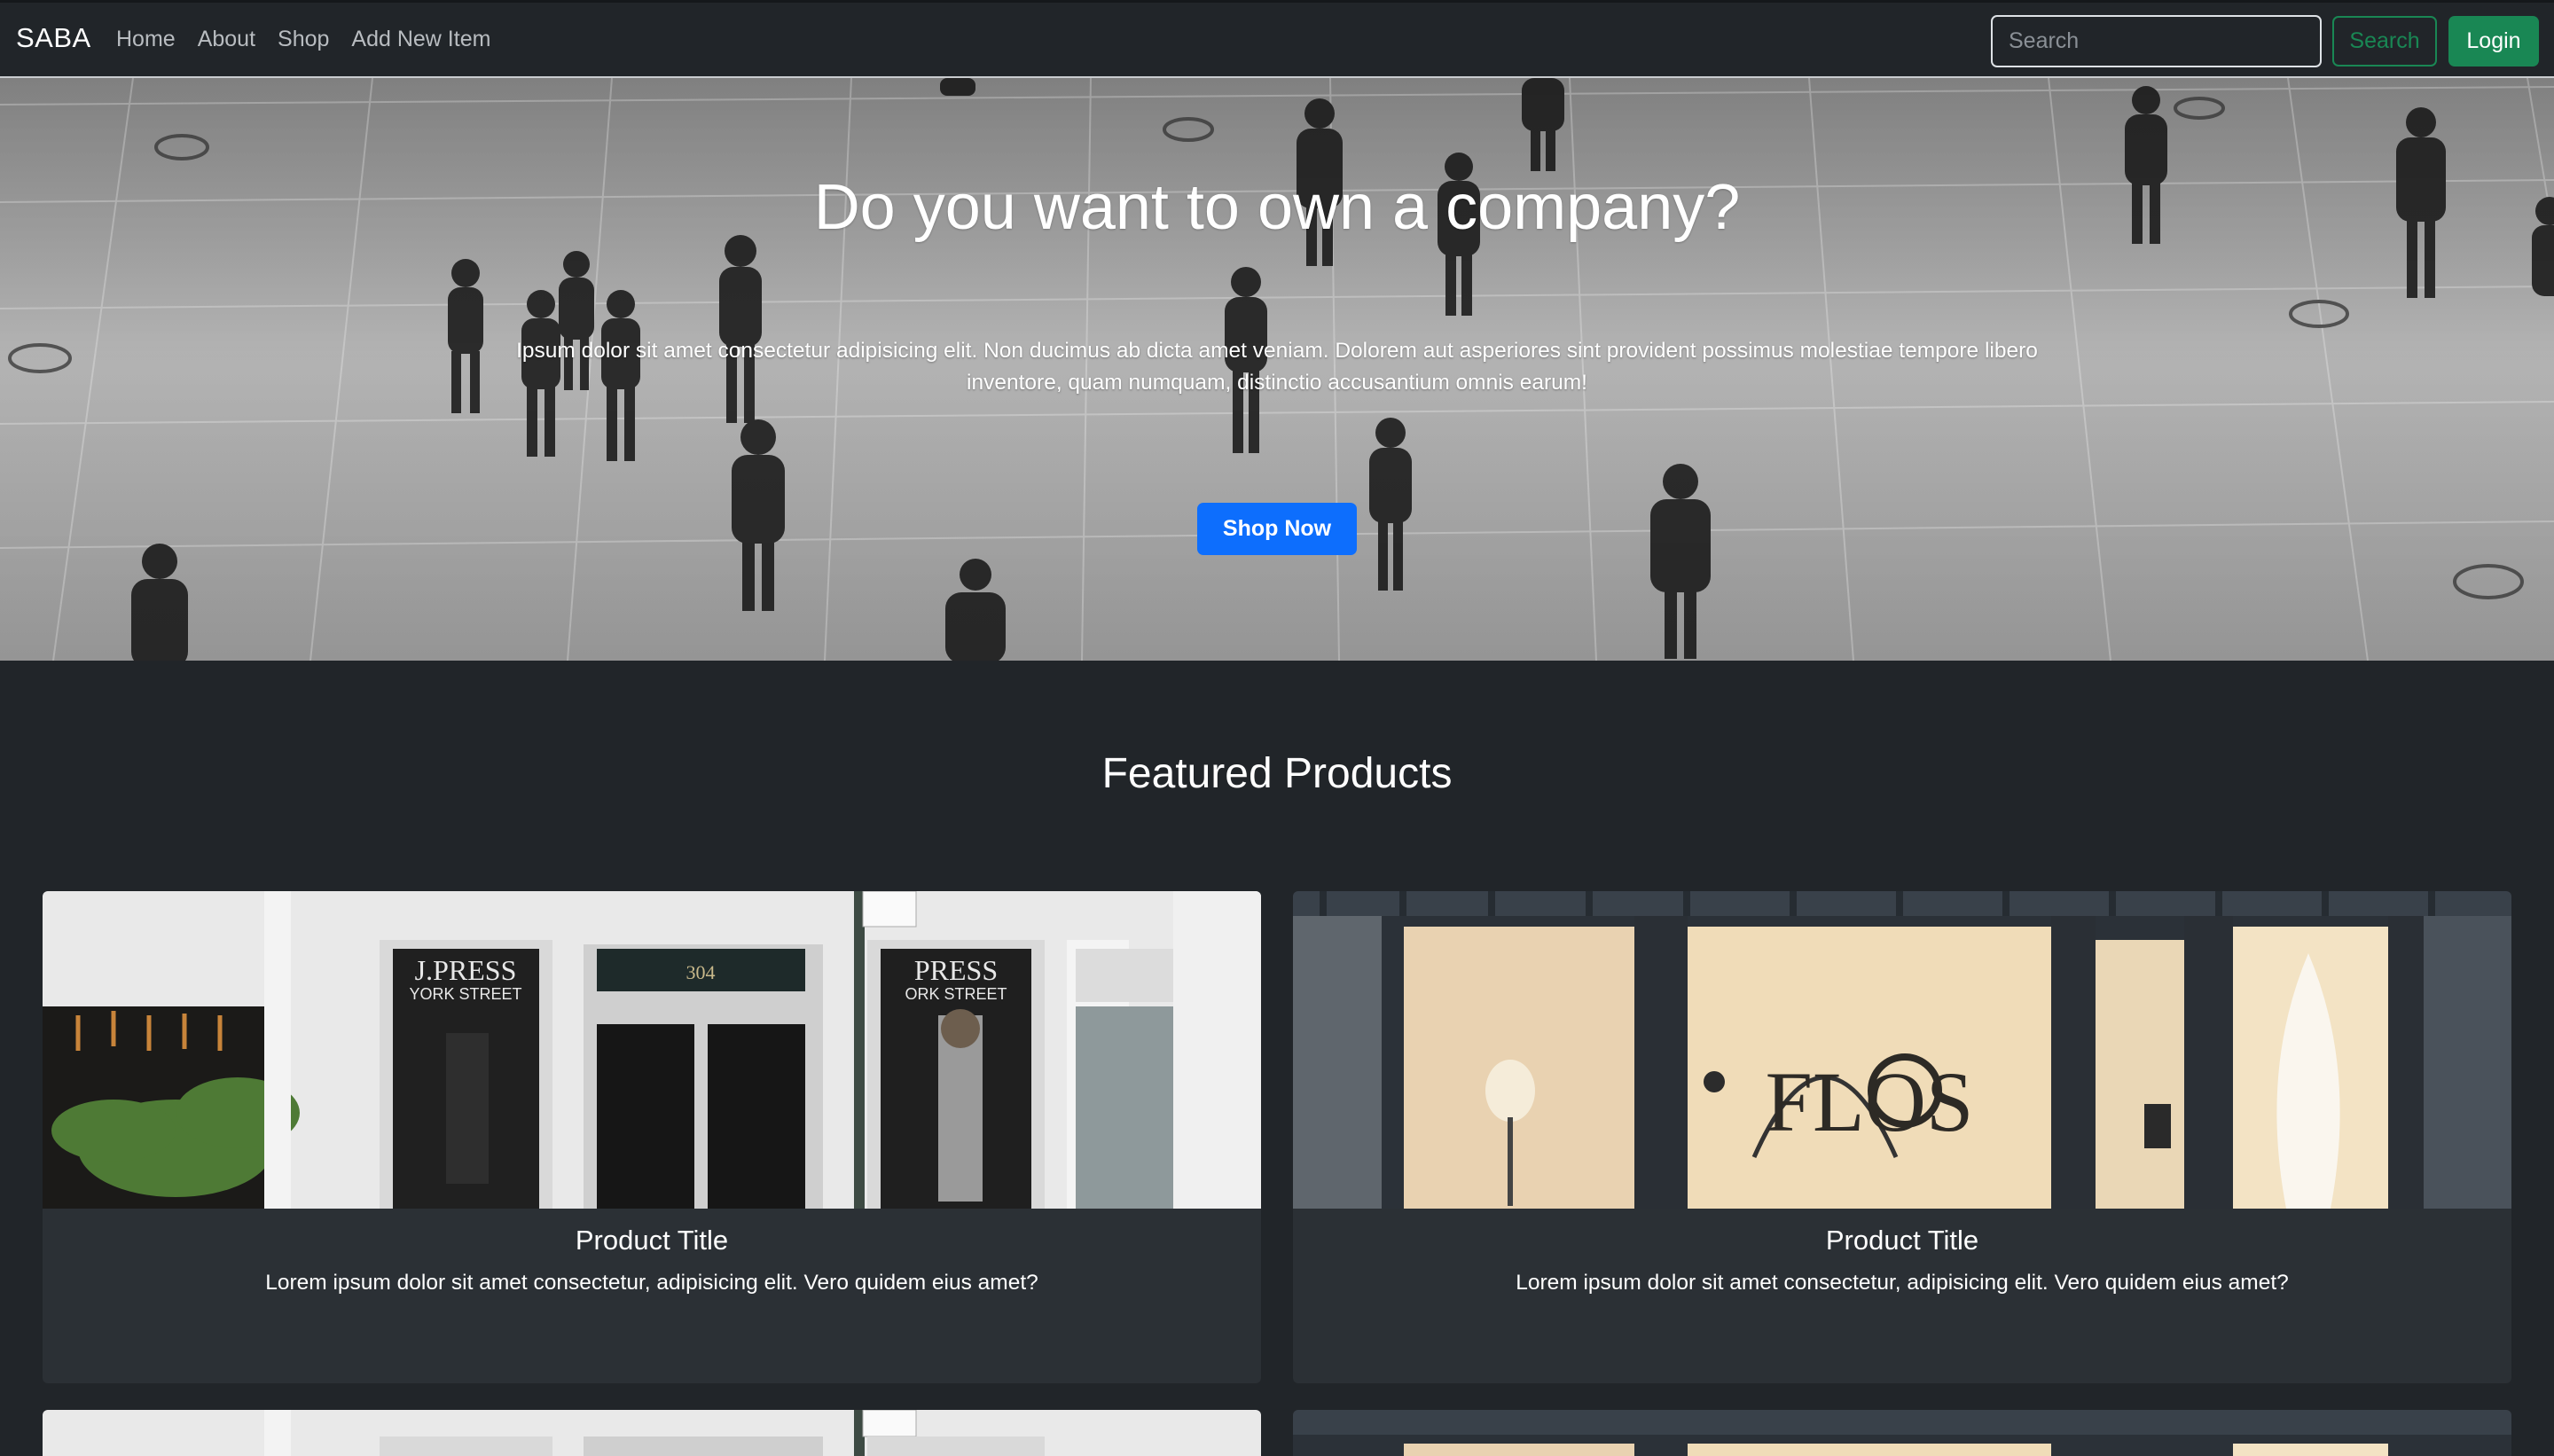  What do you see at coordinates (1277, 773) in the screenshot?
I see `featured-products-heading: Featured Products` at bounding box center [1277, 773].